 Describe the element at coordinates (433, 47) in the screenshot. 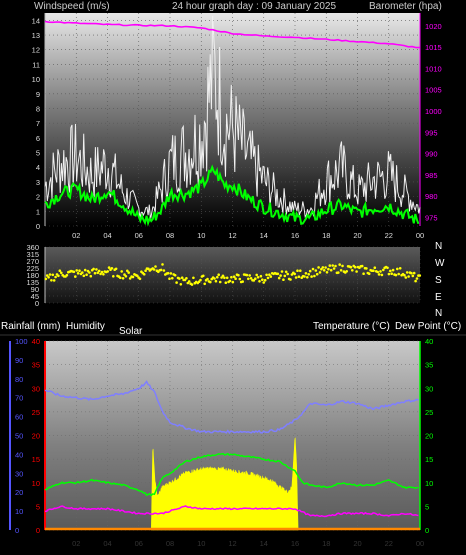

I see `pressure-tick-label: 1015` at that location.